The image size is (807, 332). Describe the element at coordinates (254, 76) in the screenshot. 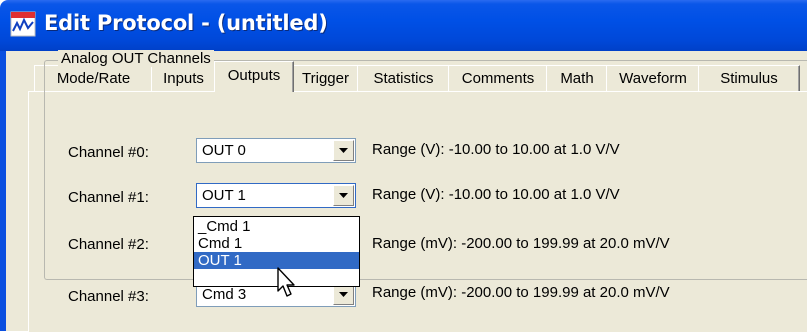

I see `tab-outputs: Outputs` at that location.